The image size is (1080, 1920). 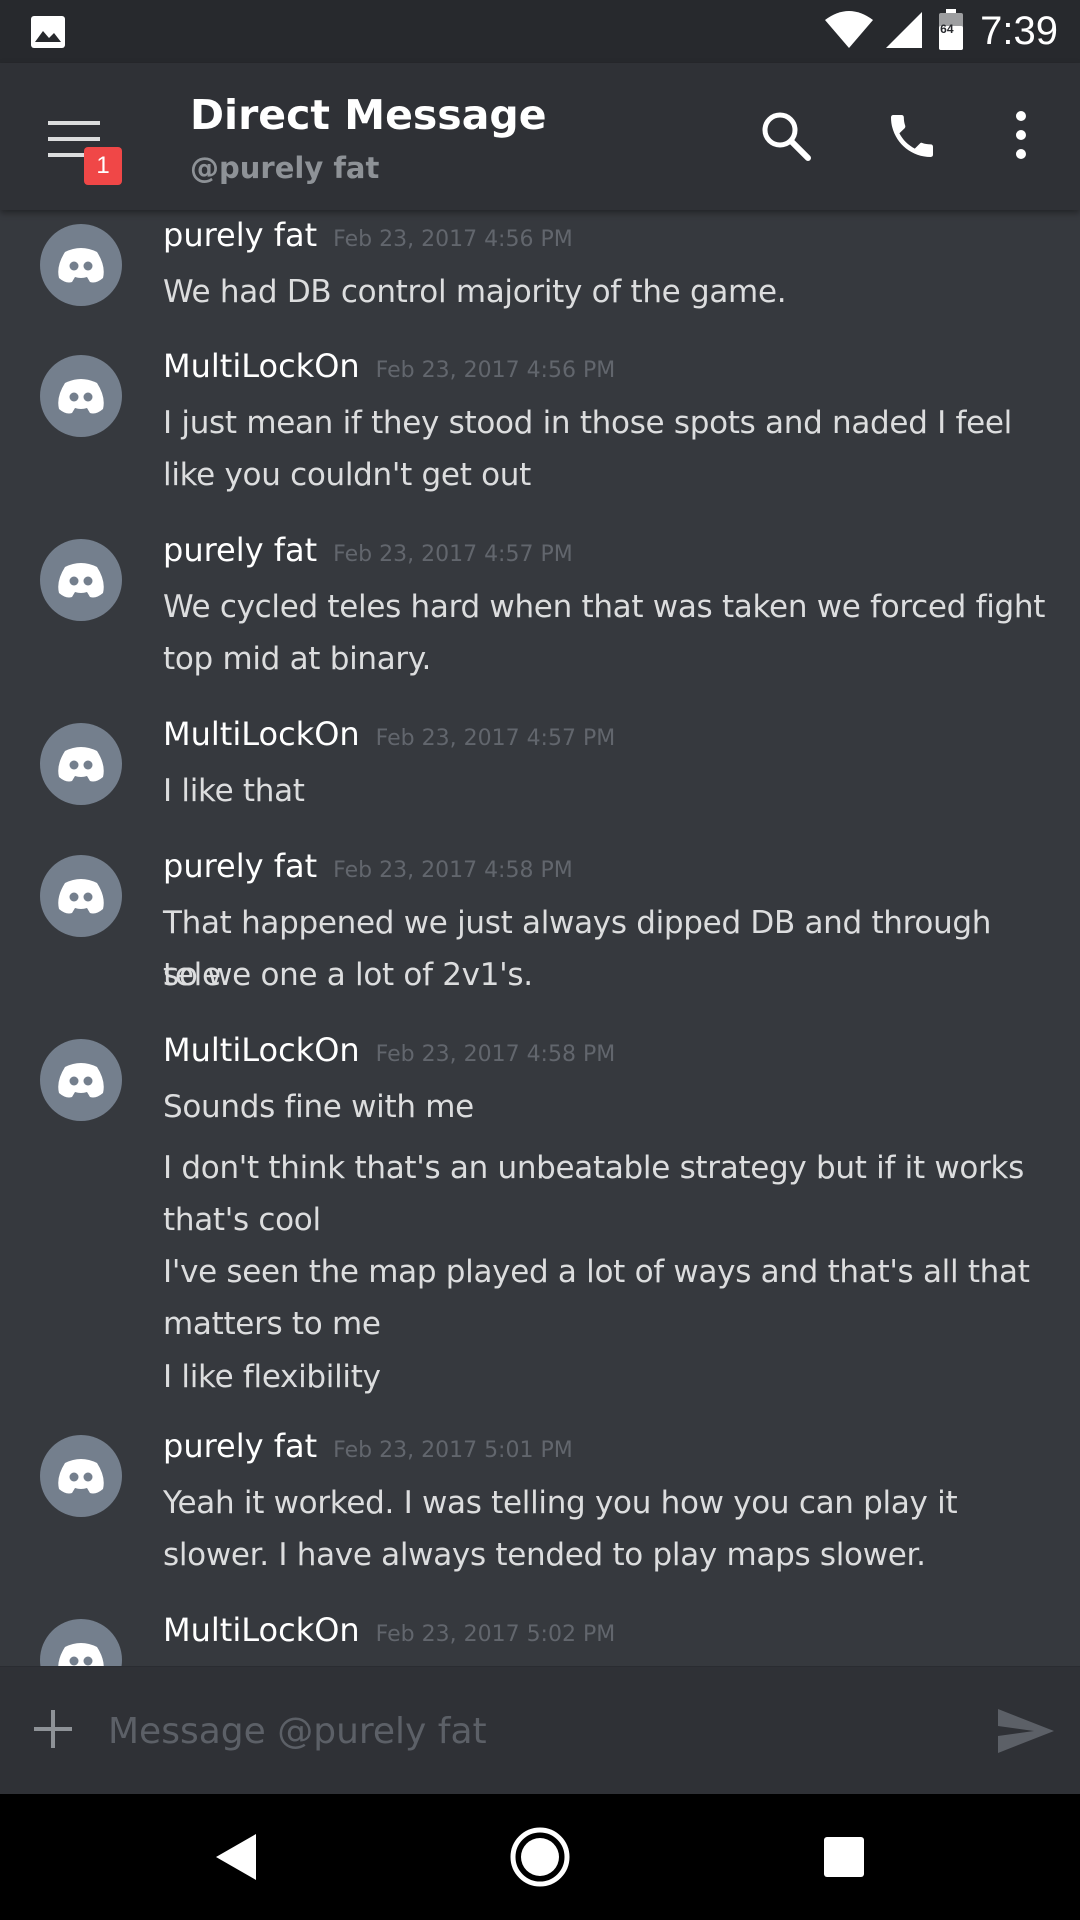 I want to click on message-timestamp: Feb 23, 2017 5:02 PM, so click(x=495, y=1634).